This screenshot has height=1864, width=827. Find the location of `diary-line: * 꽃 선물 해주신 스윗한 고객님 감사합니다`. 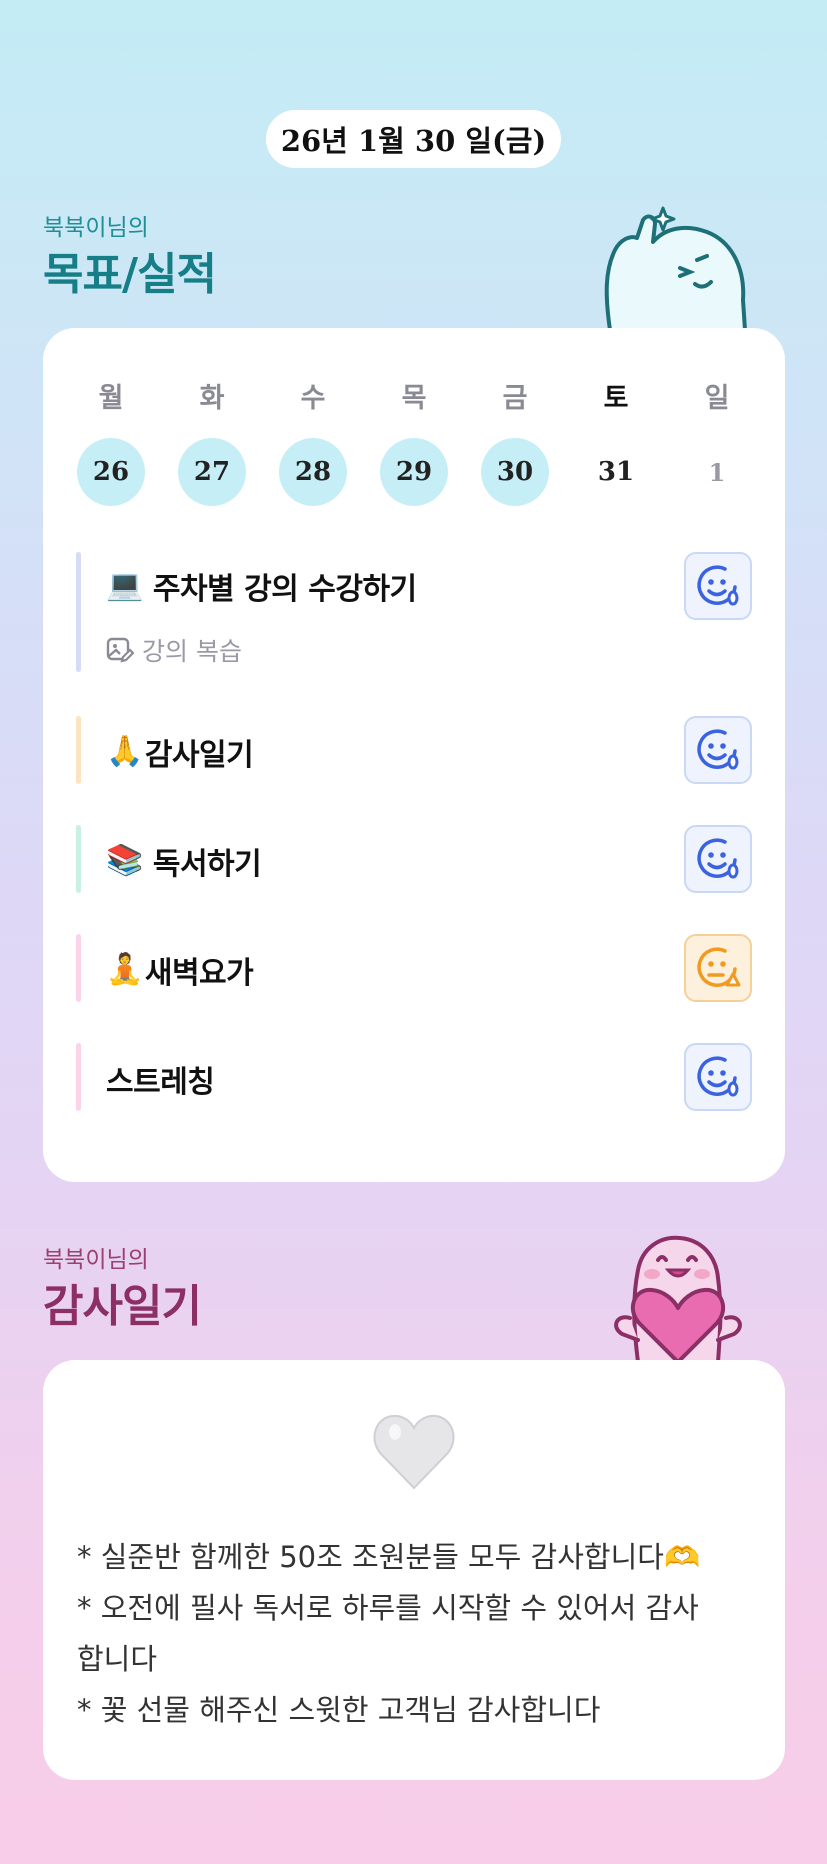

diary-line: * 꽃 선물 해주신 스윗한 고객님 감사합니다 is located at coordinates (339, 1710).